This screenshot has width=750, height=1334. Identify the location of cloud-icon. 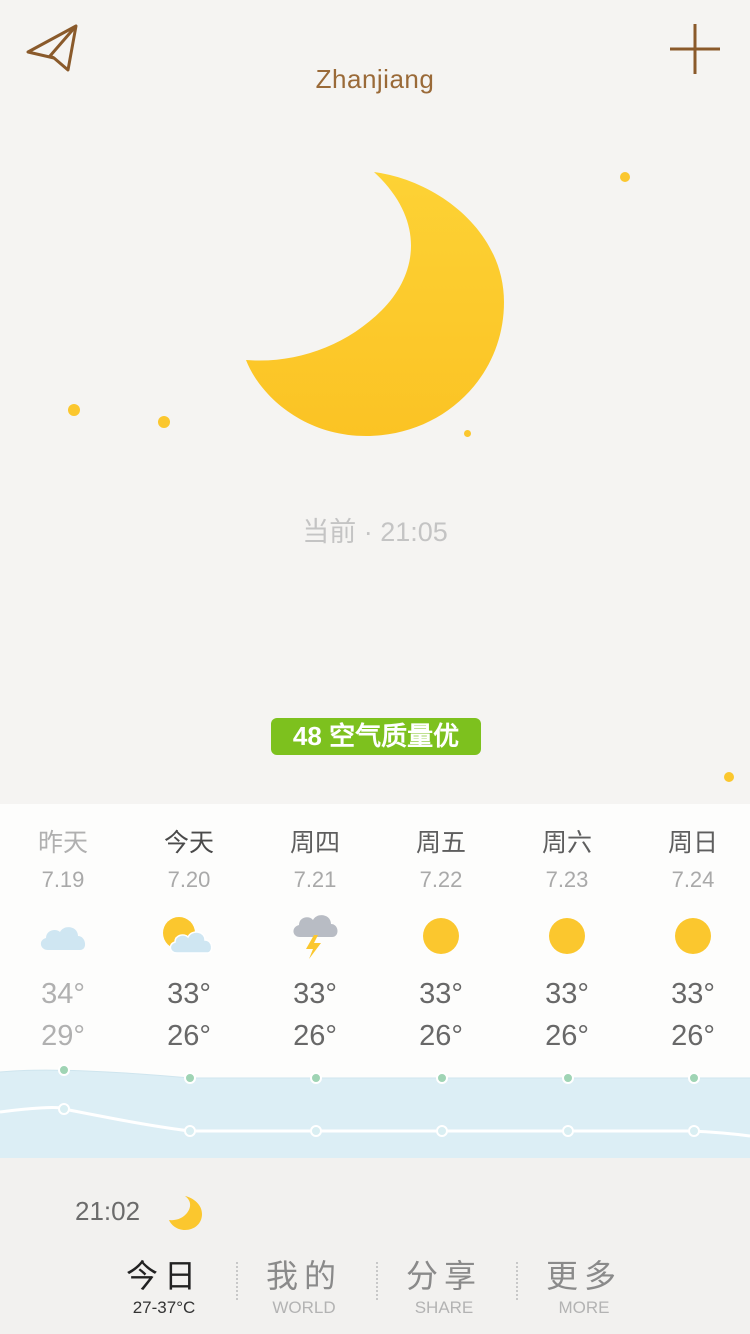
(63, 938).